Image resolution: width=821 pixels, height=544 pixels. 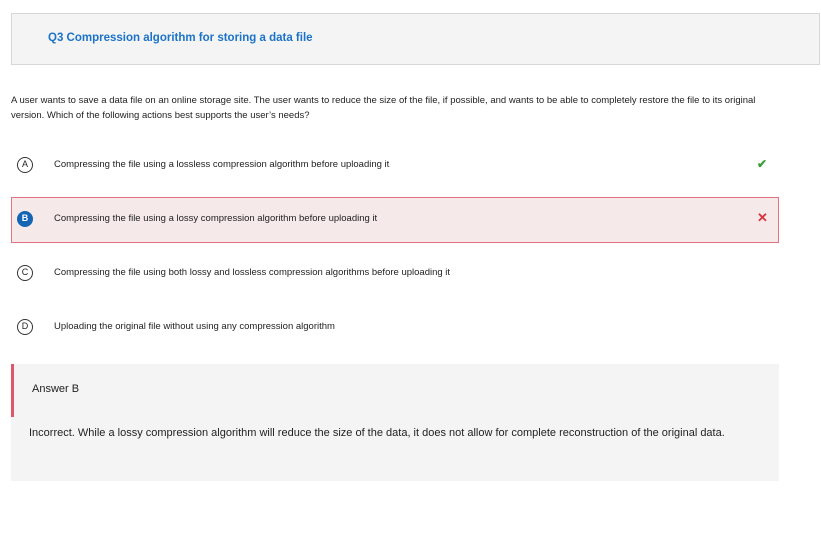 I want to click on cross-icon: ✕, so click(x=762, y=217).